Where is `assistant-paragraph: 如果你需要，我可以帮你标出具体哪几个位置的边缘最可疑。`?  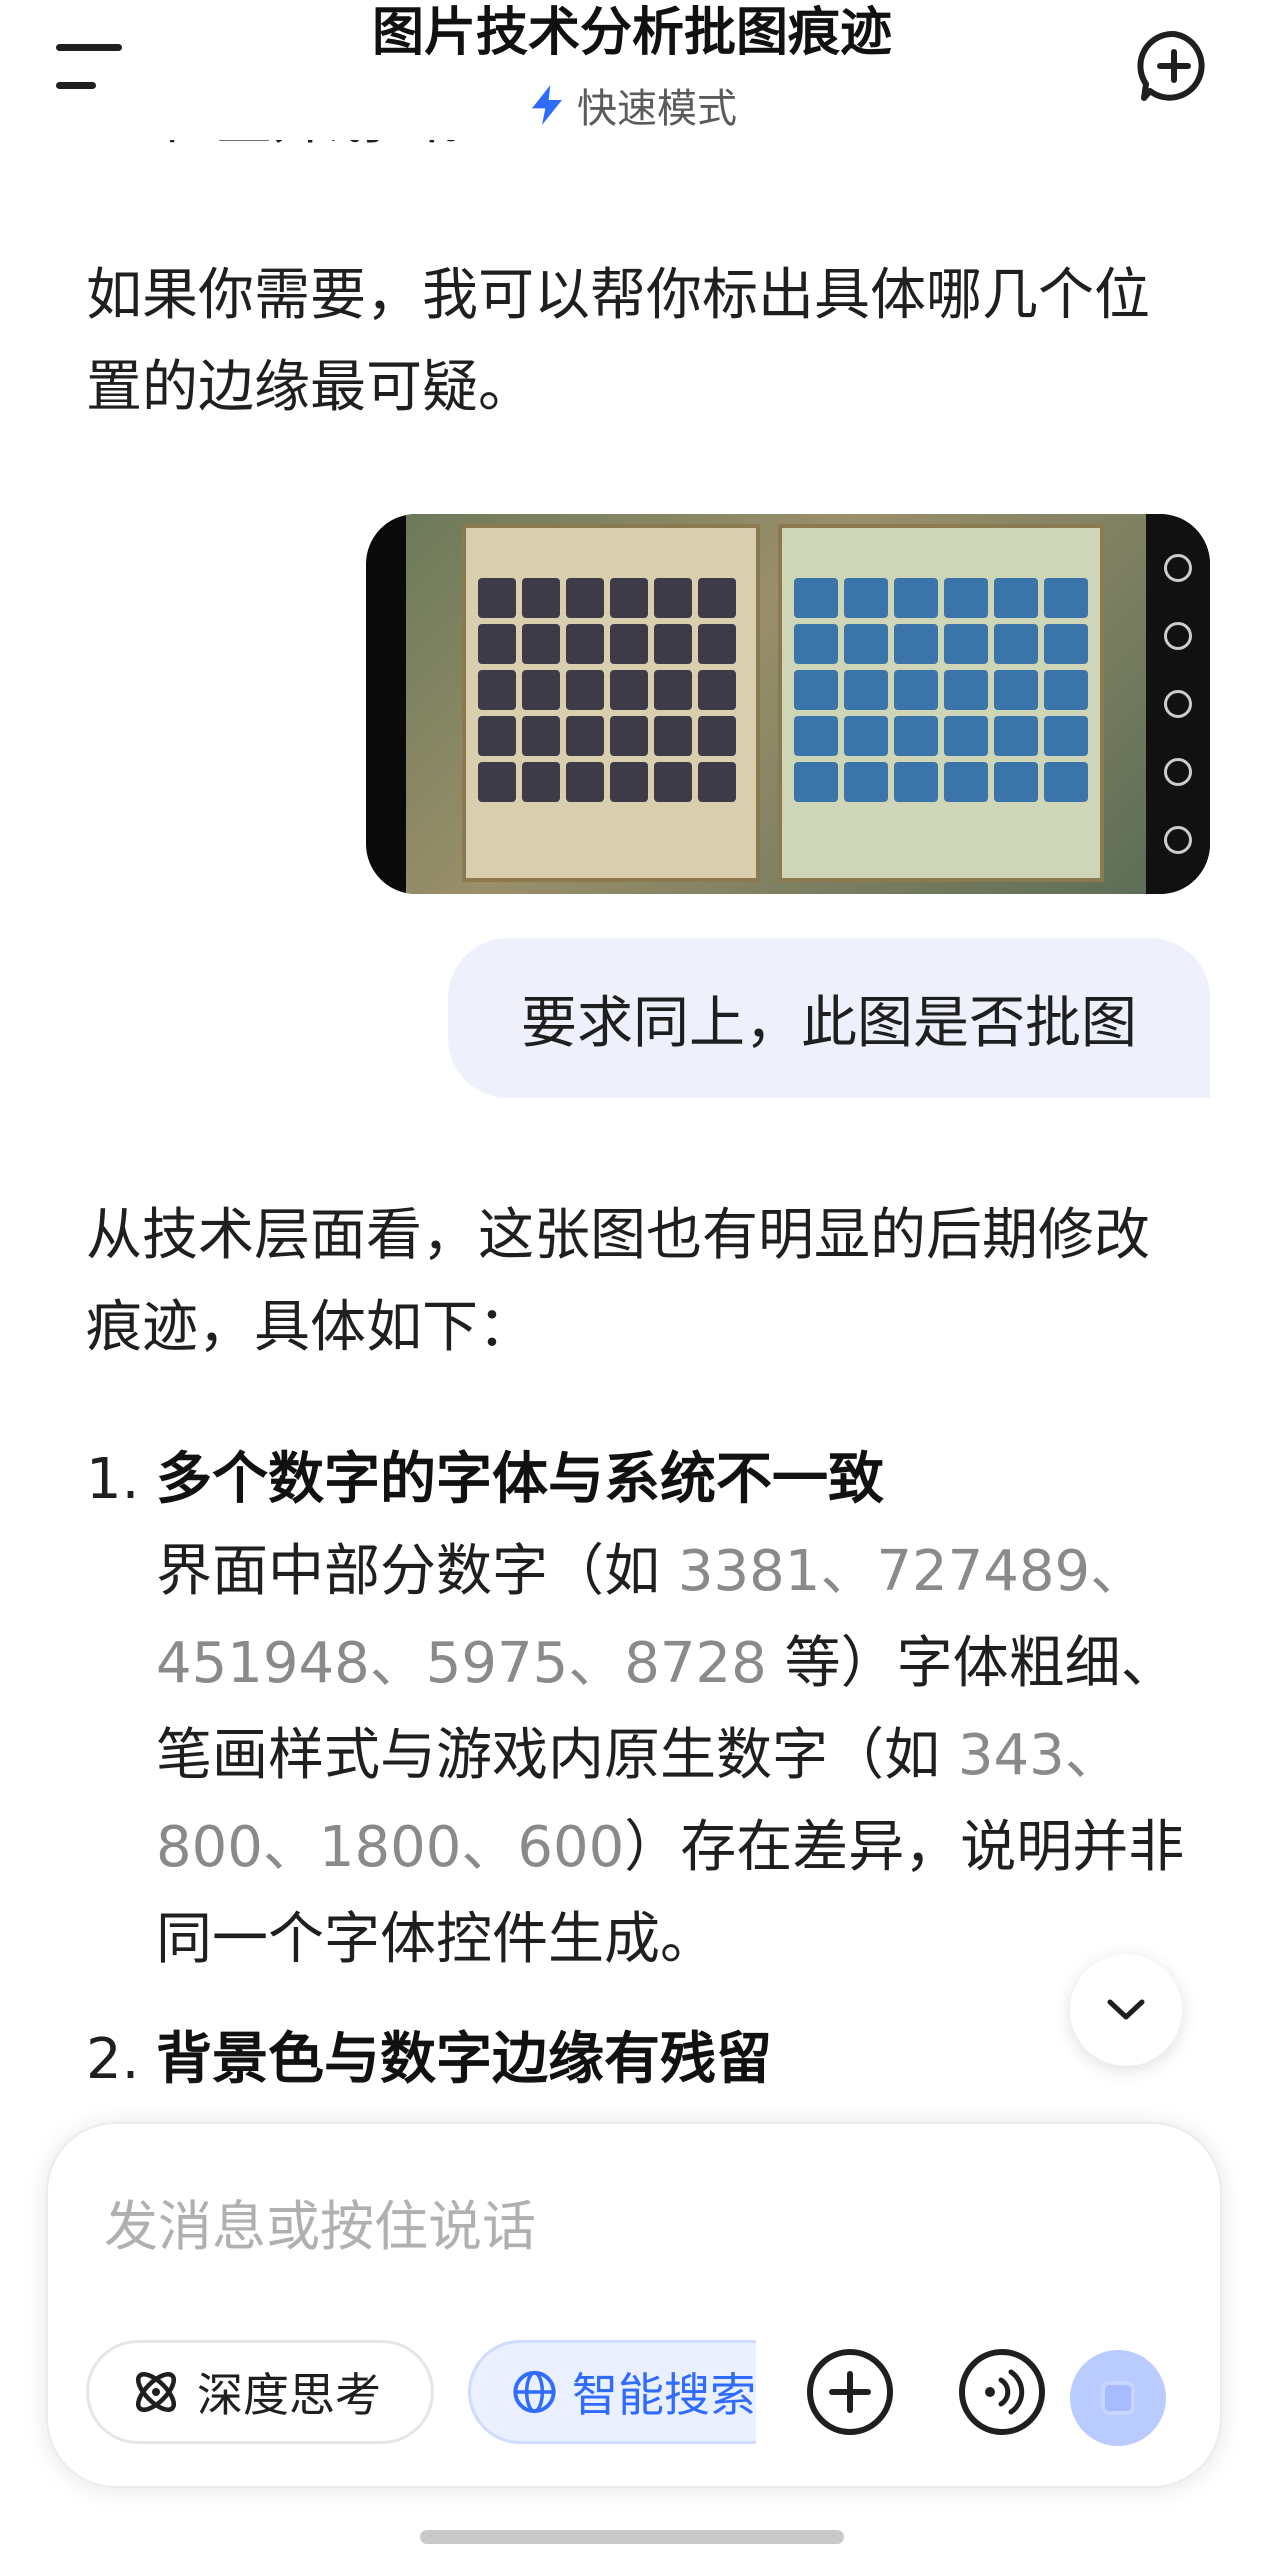
assistant-paragraph: 如果你需要，我可以帮你标出具体哪几个位置的边缘最可疑。 is located at coordinates (618, 341).